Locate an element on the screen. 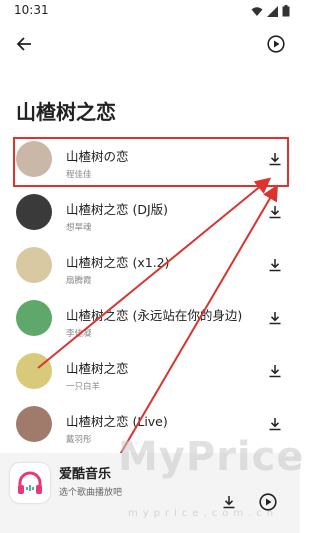 The width and height of the screenshot is (320, 533). player-subtitle: 选个歌曲播放吧 is located at coordinates (91, 493).